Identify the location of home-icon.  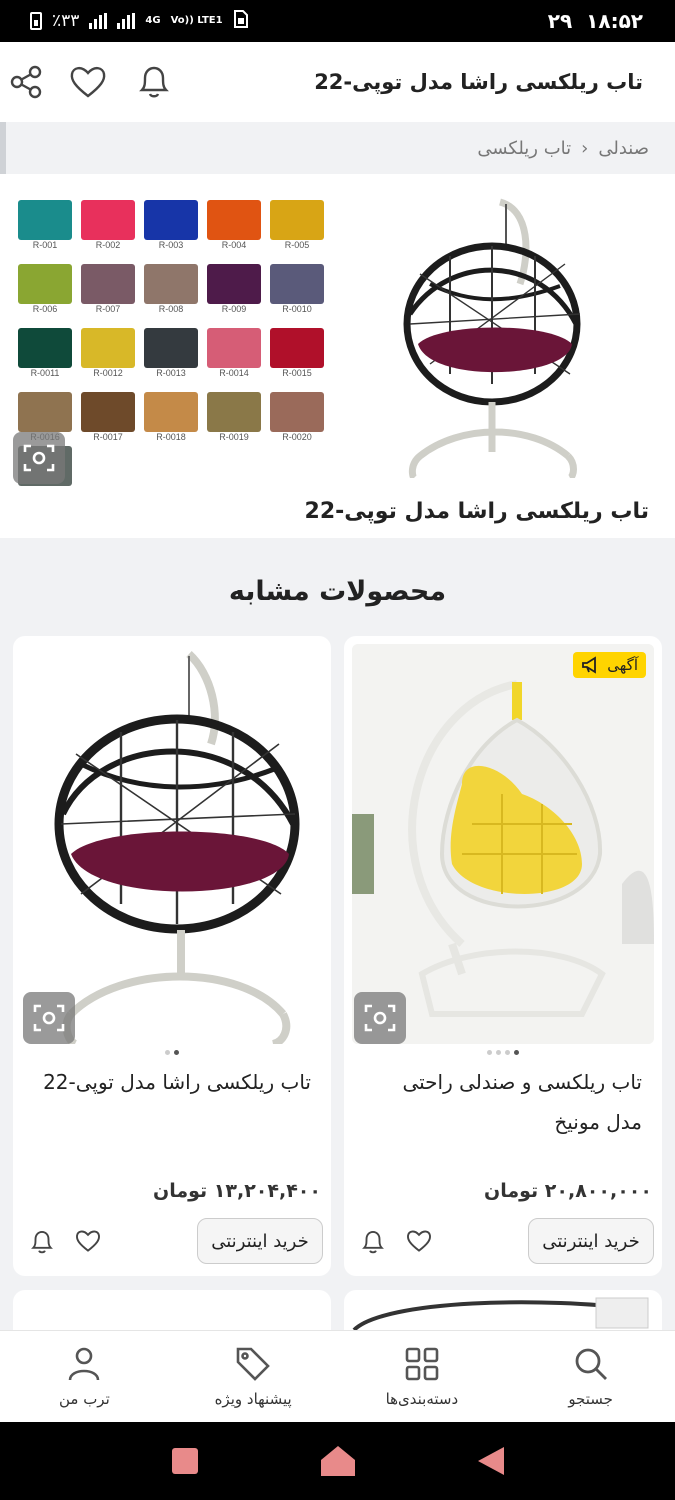
(338, 1461).